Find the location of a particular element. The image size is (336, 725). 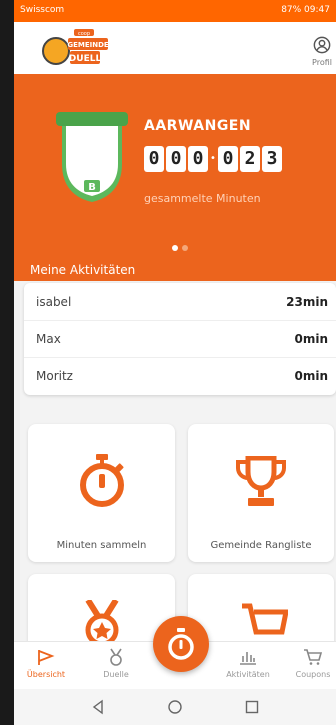

nav-activities: Aktivitäten is located at coordinates (248, 663).